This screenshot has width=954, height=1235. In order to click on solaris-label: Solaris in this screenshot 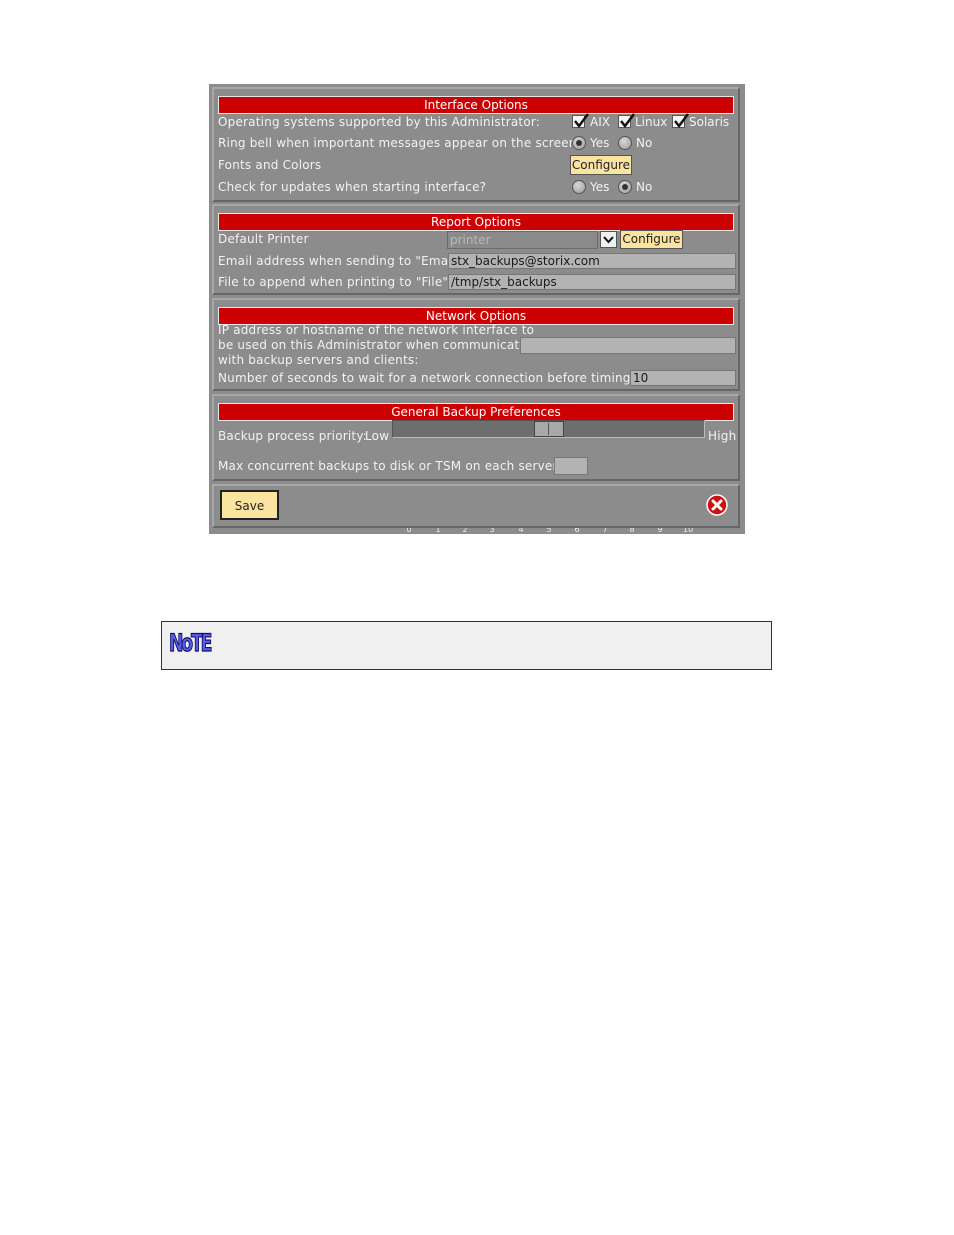, I will do `click(709, 122)`.